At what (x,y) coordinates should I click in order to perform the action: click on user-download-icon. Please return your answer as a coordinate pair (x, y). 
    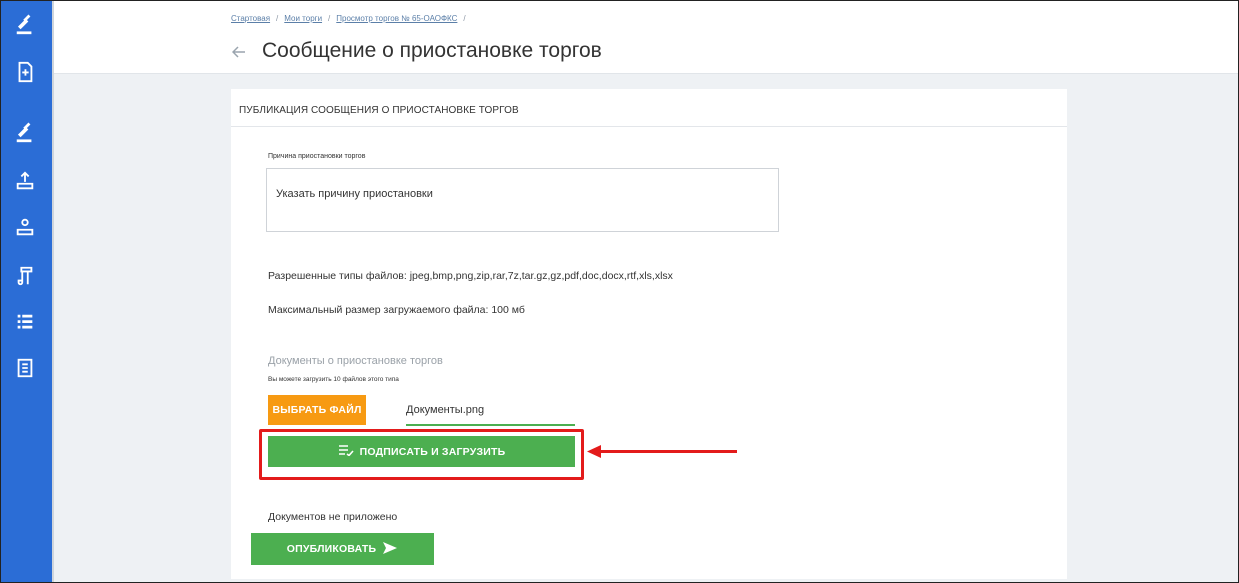
    Looking at the image, I should click on (25, 227).